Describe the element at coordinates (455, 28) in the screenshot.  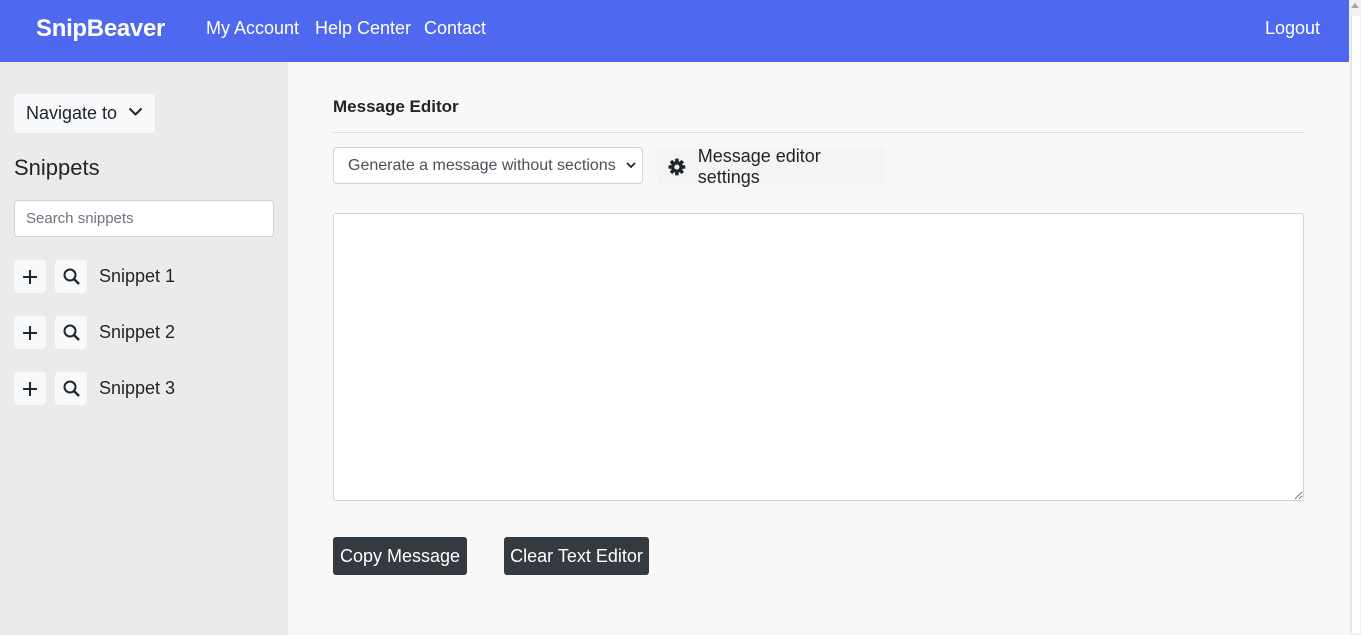
I see `nav-link-contact: Contact` at that location.